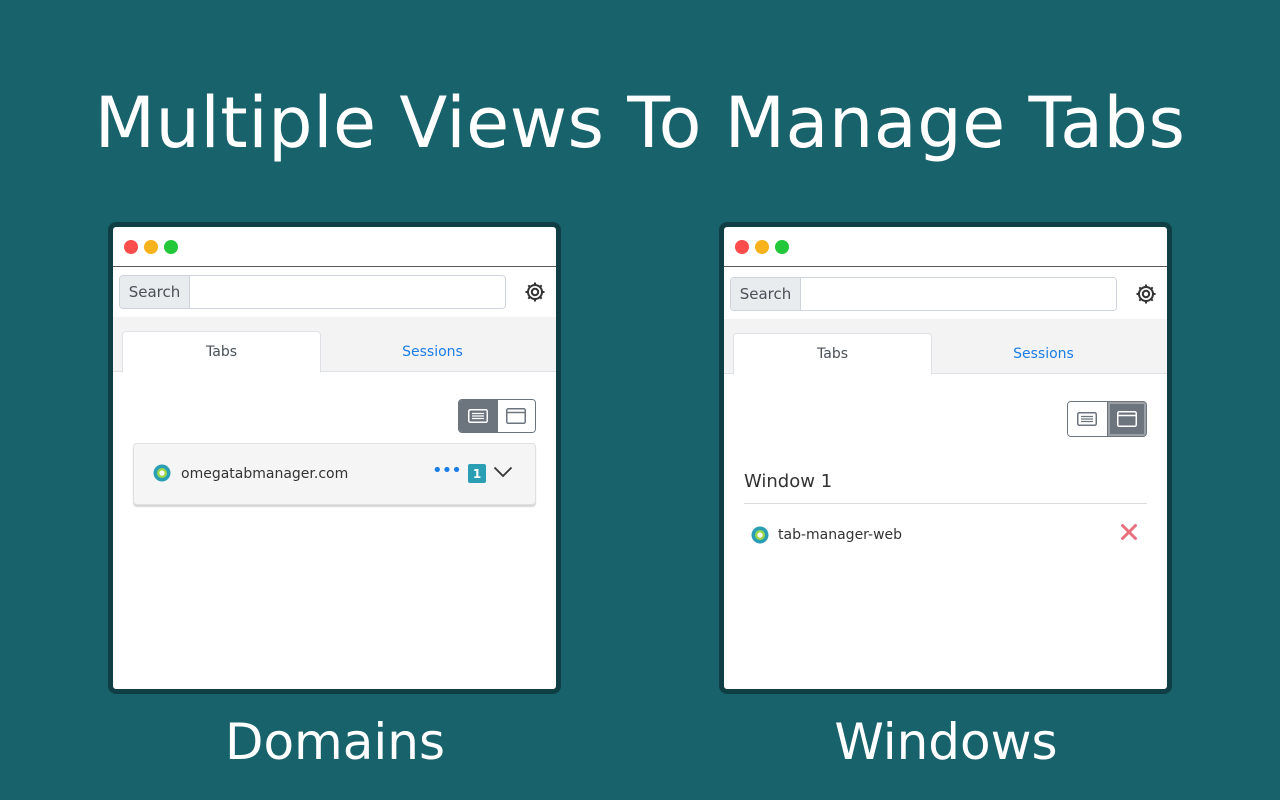 This screenshot has height=800, width=1280. Describe the element at coordinates (503, 472) in the screenshot. I see `chevron-down-icon` at that location.